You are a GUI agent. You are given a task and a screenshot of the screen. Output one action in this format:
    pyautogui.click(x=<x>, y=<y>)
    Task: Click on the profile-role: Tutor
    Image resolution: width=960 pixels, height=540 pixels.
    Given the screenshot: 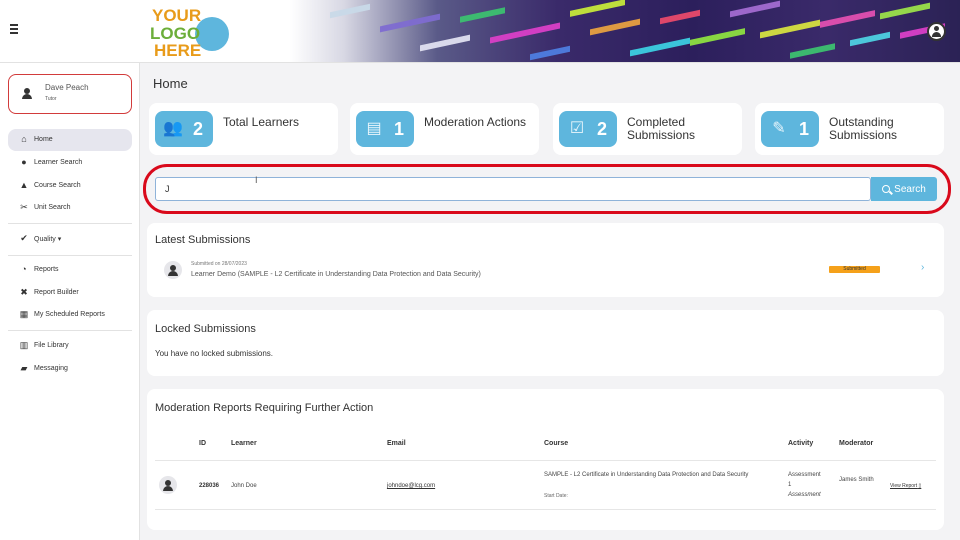 What is the action you would take?
    pyautogui.click(x=51, y=99)
    